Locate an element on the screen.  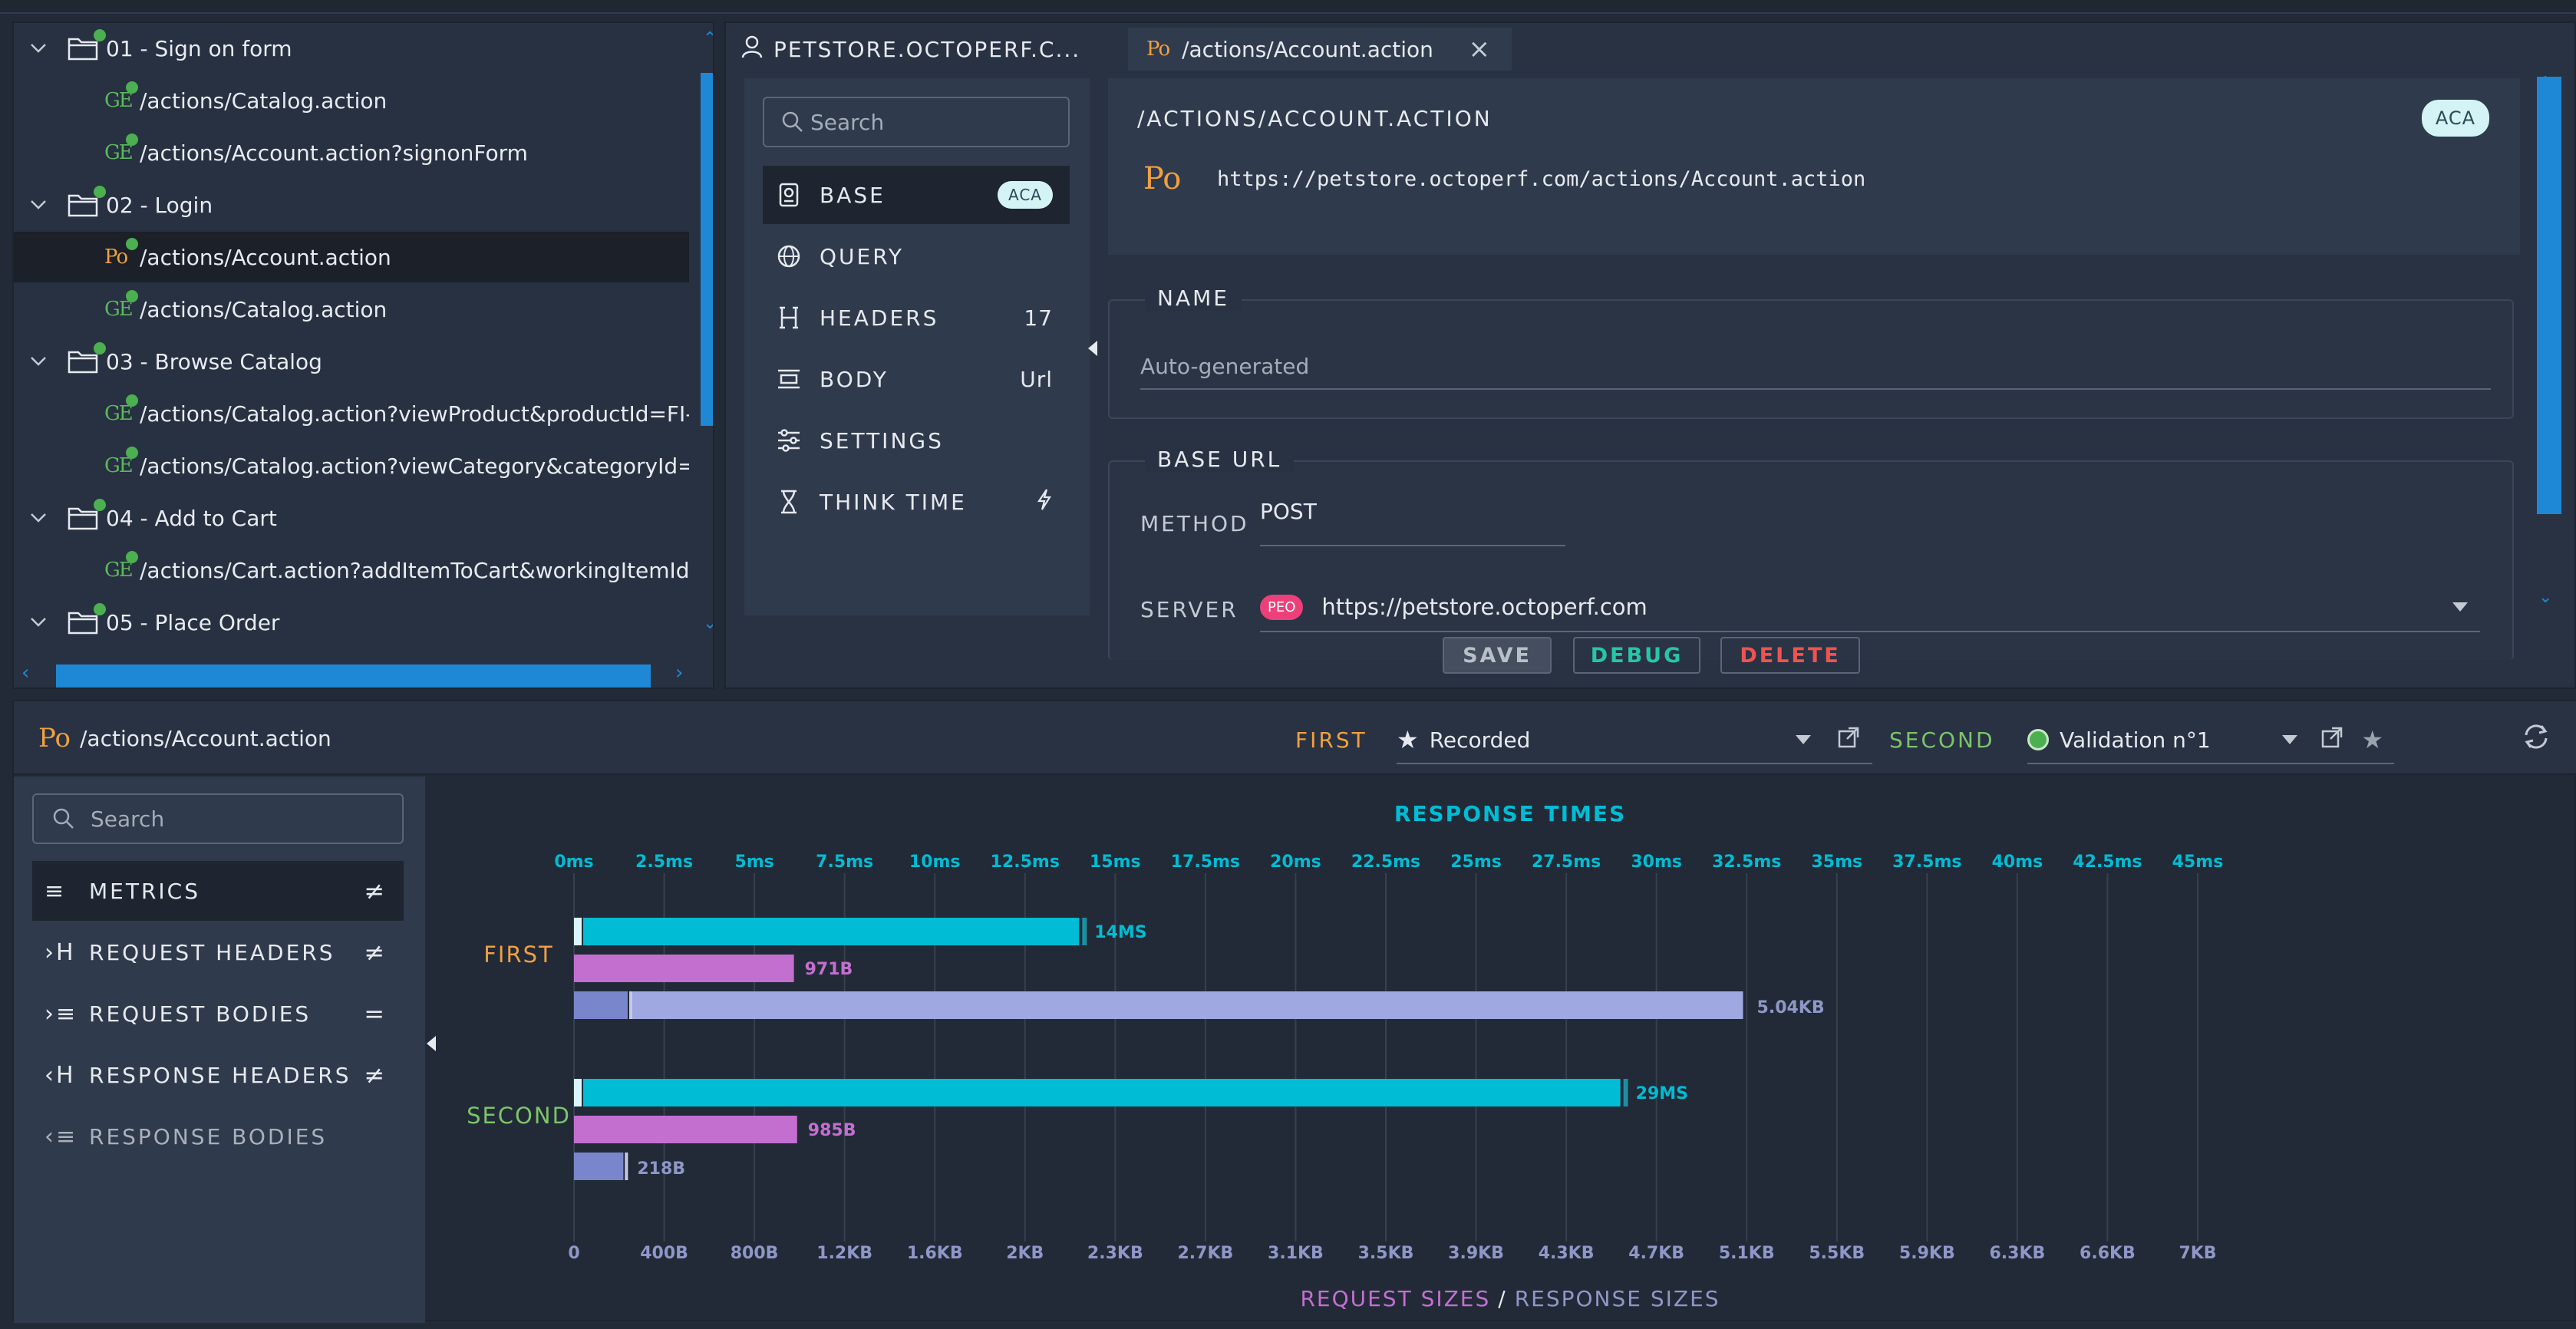
method-label: METHOD is located at coordinates (1194, 523).